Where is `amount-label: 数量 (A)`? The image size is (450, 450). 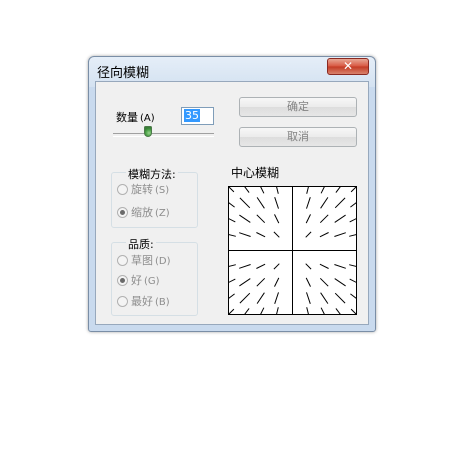
amount-label: 数量 (A) is located at coordinates (135, 117).